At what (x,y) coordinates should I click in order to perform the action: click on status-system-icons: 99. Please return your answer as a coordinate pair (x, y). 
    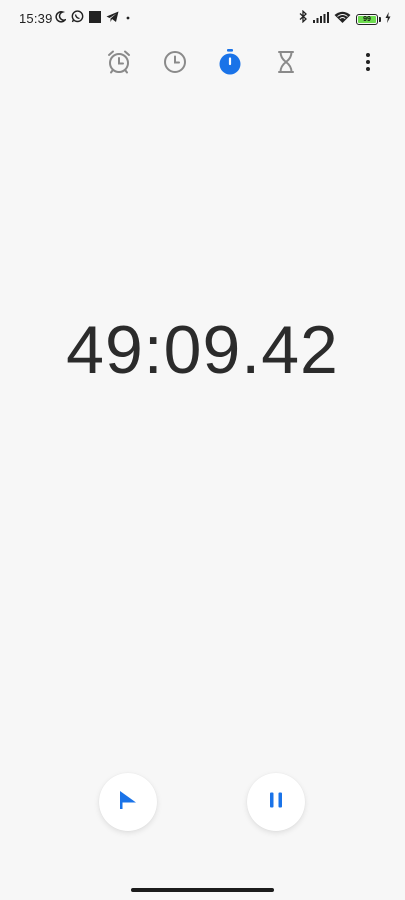
    Looking at the image, I should click on (345, 18).